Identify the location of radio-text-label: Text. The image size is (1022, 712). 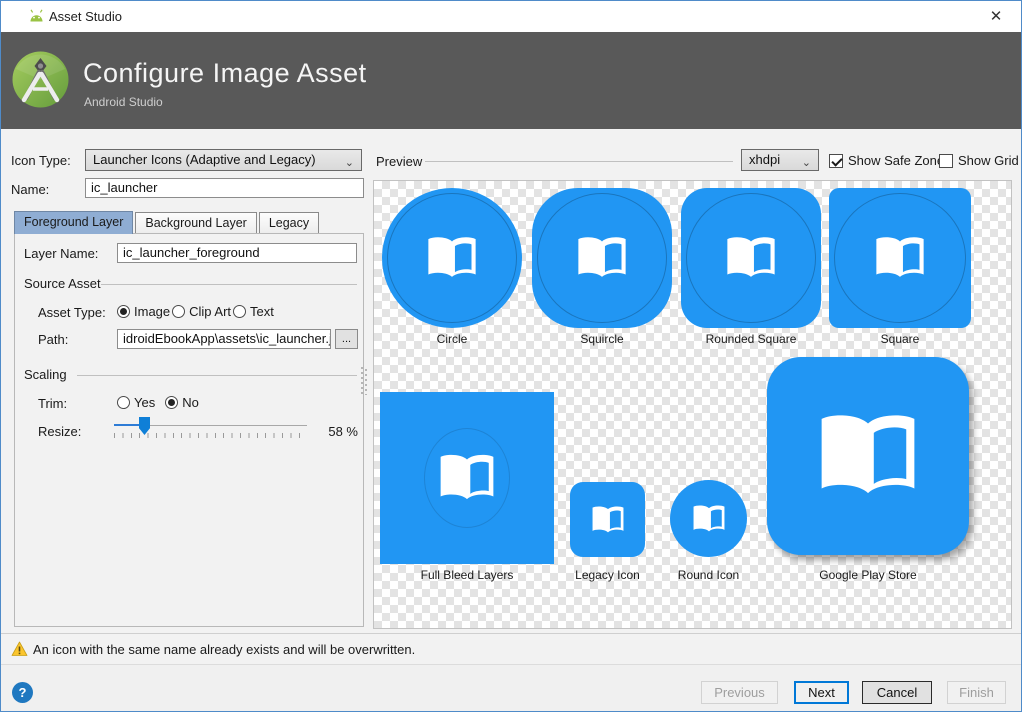
(262, 311).